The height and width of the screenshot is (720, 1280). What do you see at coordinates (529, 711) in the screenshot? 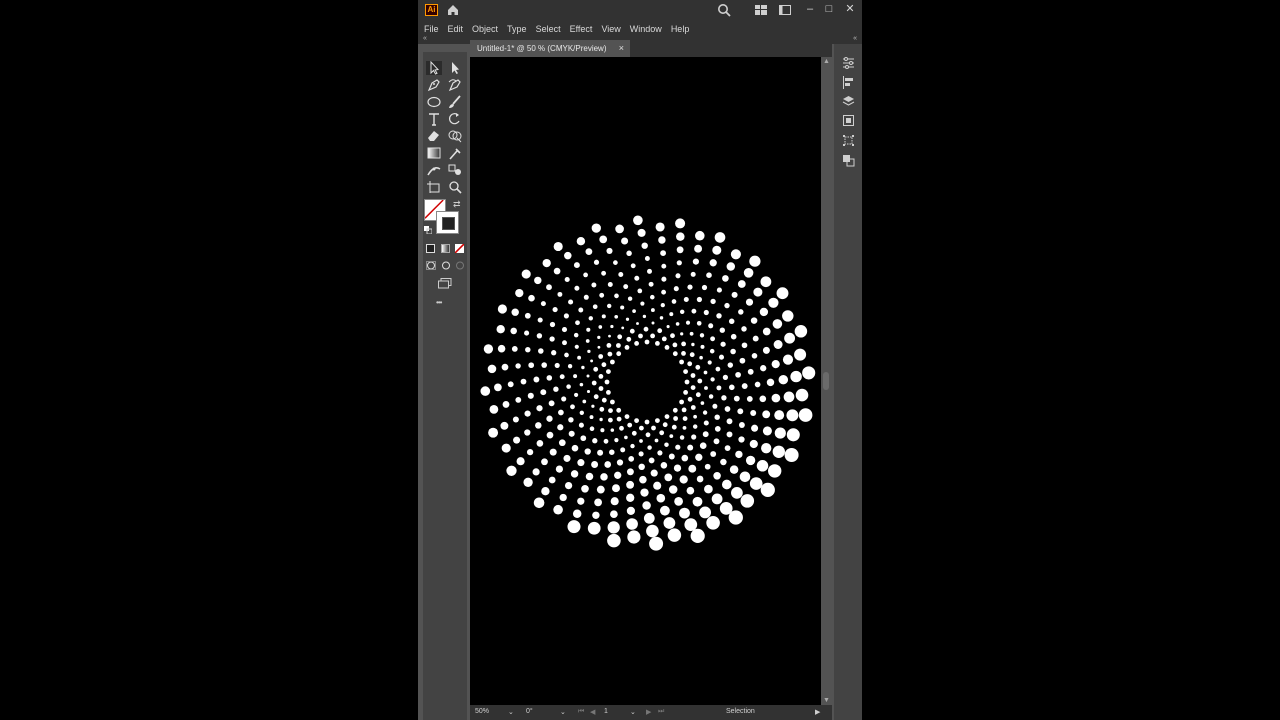
I see `rotation-field: 0°` at bounding box center [529, 711].